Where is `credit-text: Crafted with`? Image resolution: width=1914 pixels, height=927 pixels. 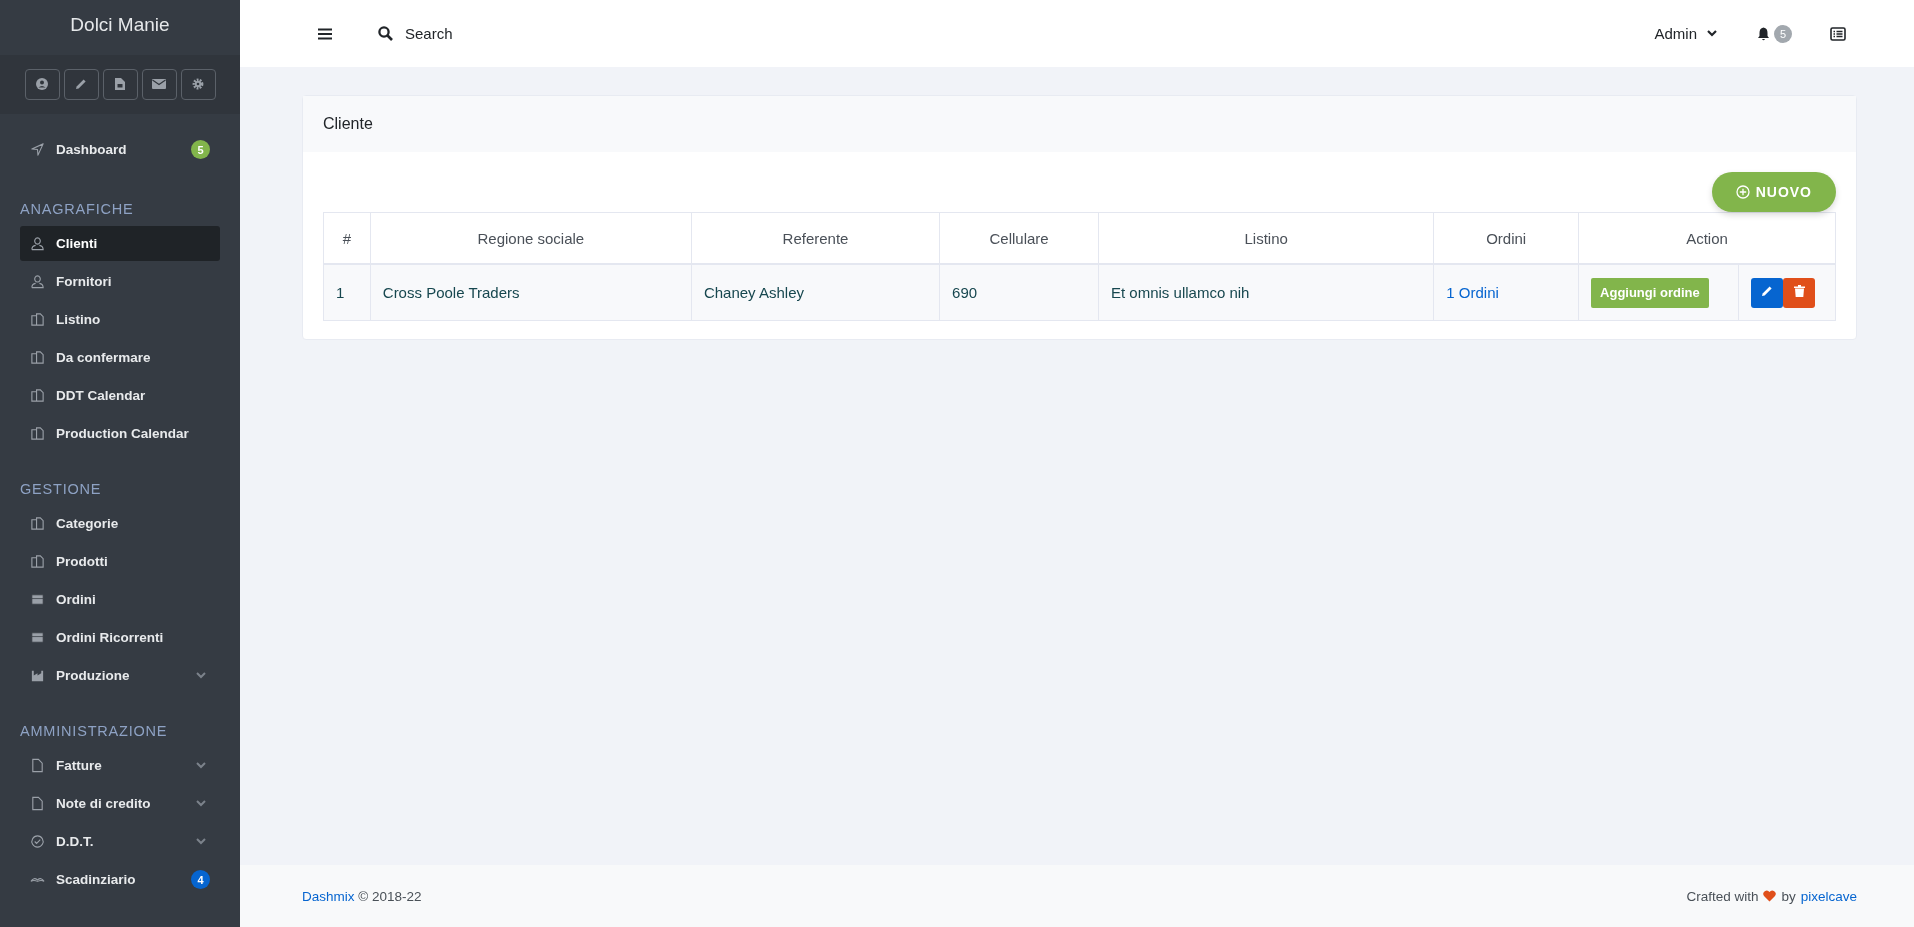
credit-text: Crafted with is located at coordinates (1722, 896).